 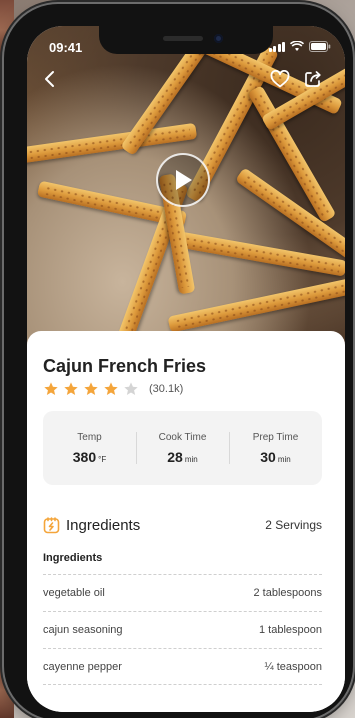 I want to click on ingredient-amount: 2 tablespoons, so click(x=288, y=593).